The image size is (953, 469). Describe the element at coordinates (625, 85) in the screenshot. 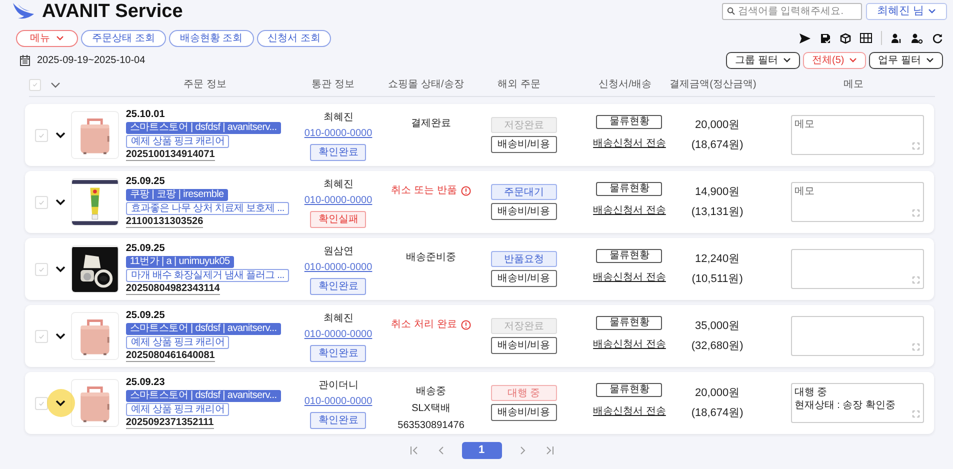

I see `column-header: 신청서/배송` at that location.